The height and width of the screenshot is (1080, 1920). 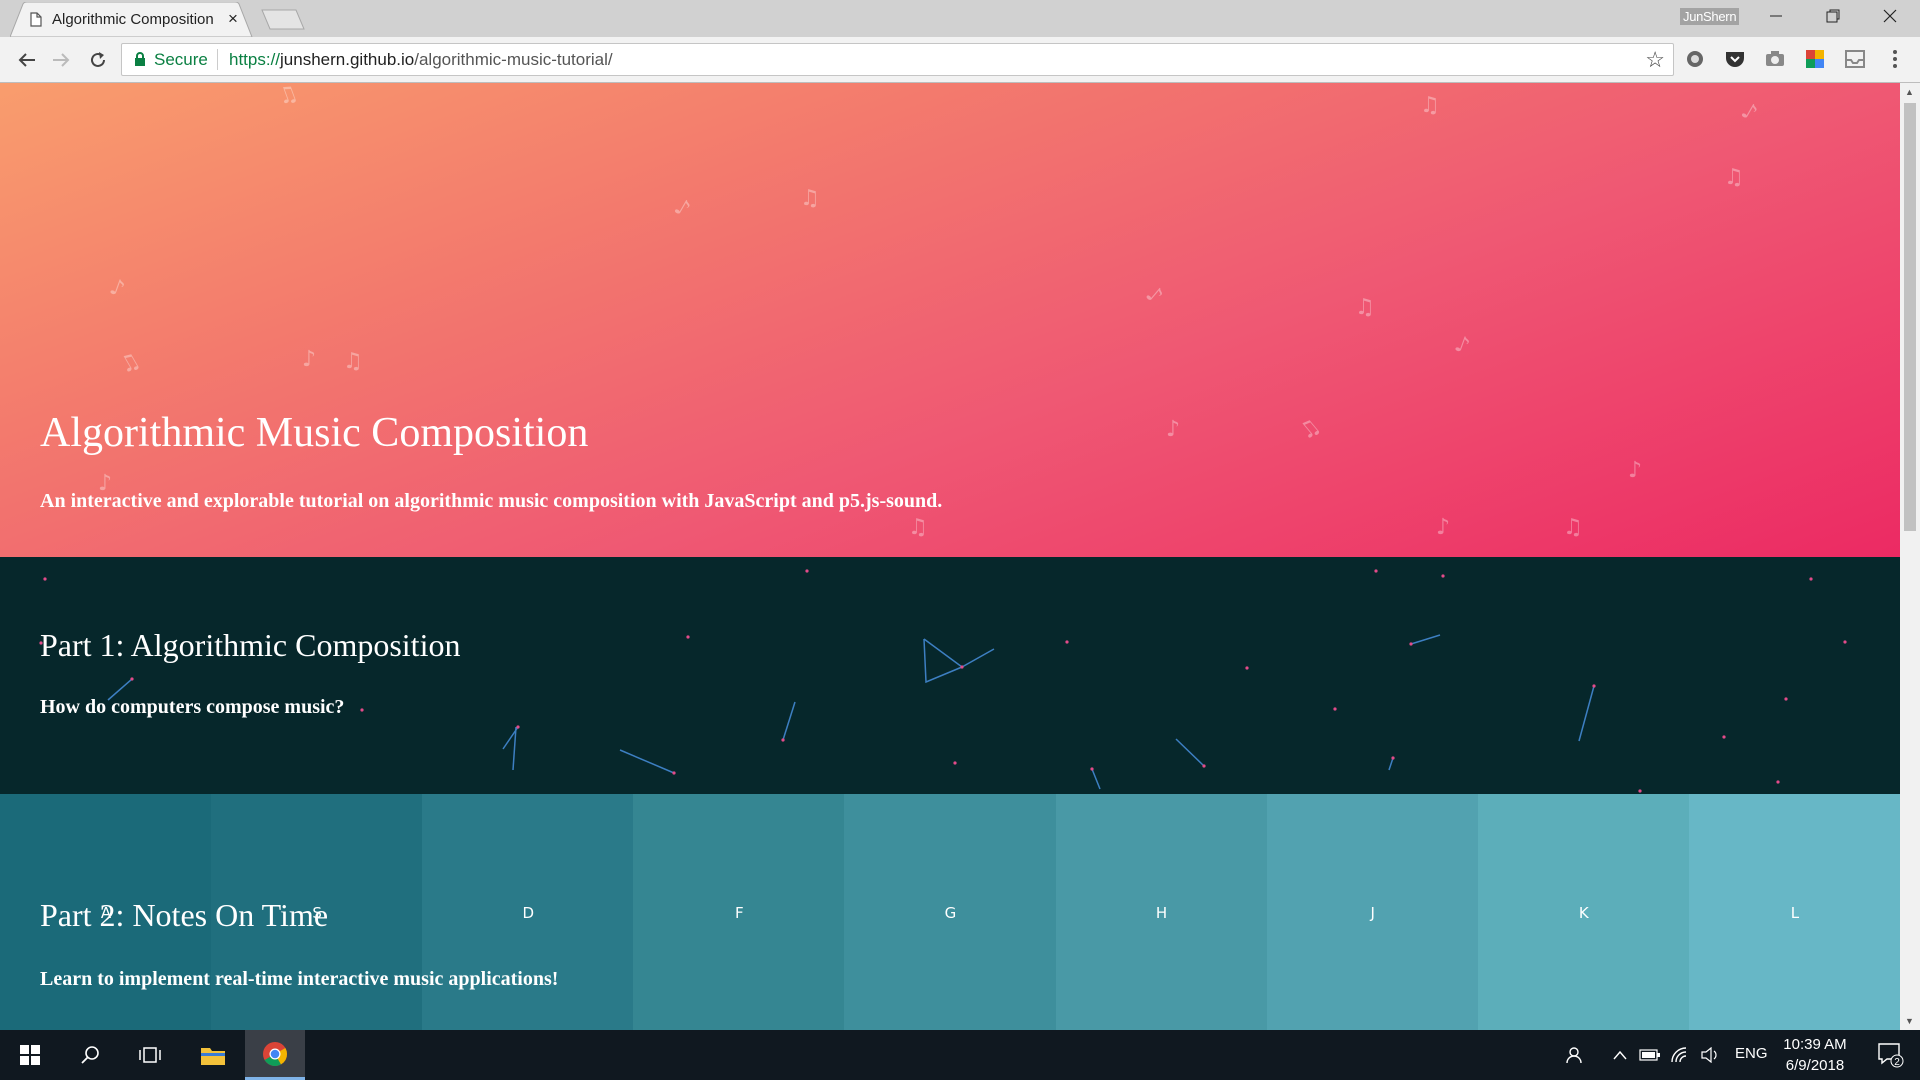 I want to click on reload-button, so click(x=98, y=60).